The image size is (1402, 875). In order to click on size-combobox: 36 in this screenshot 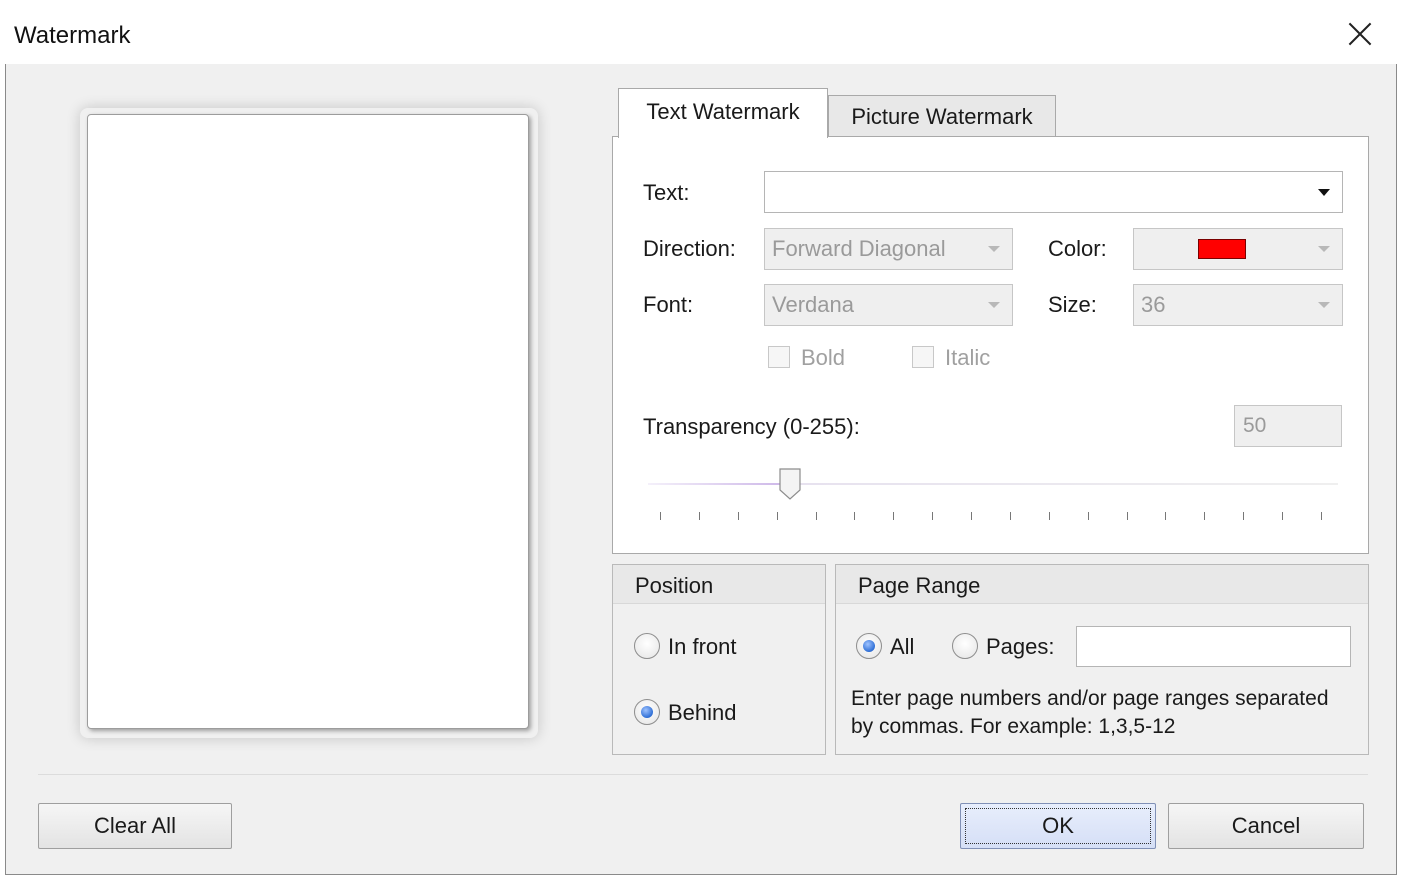, I will do `click(1238, 305)`.